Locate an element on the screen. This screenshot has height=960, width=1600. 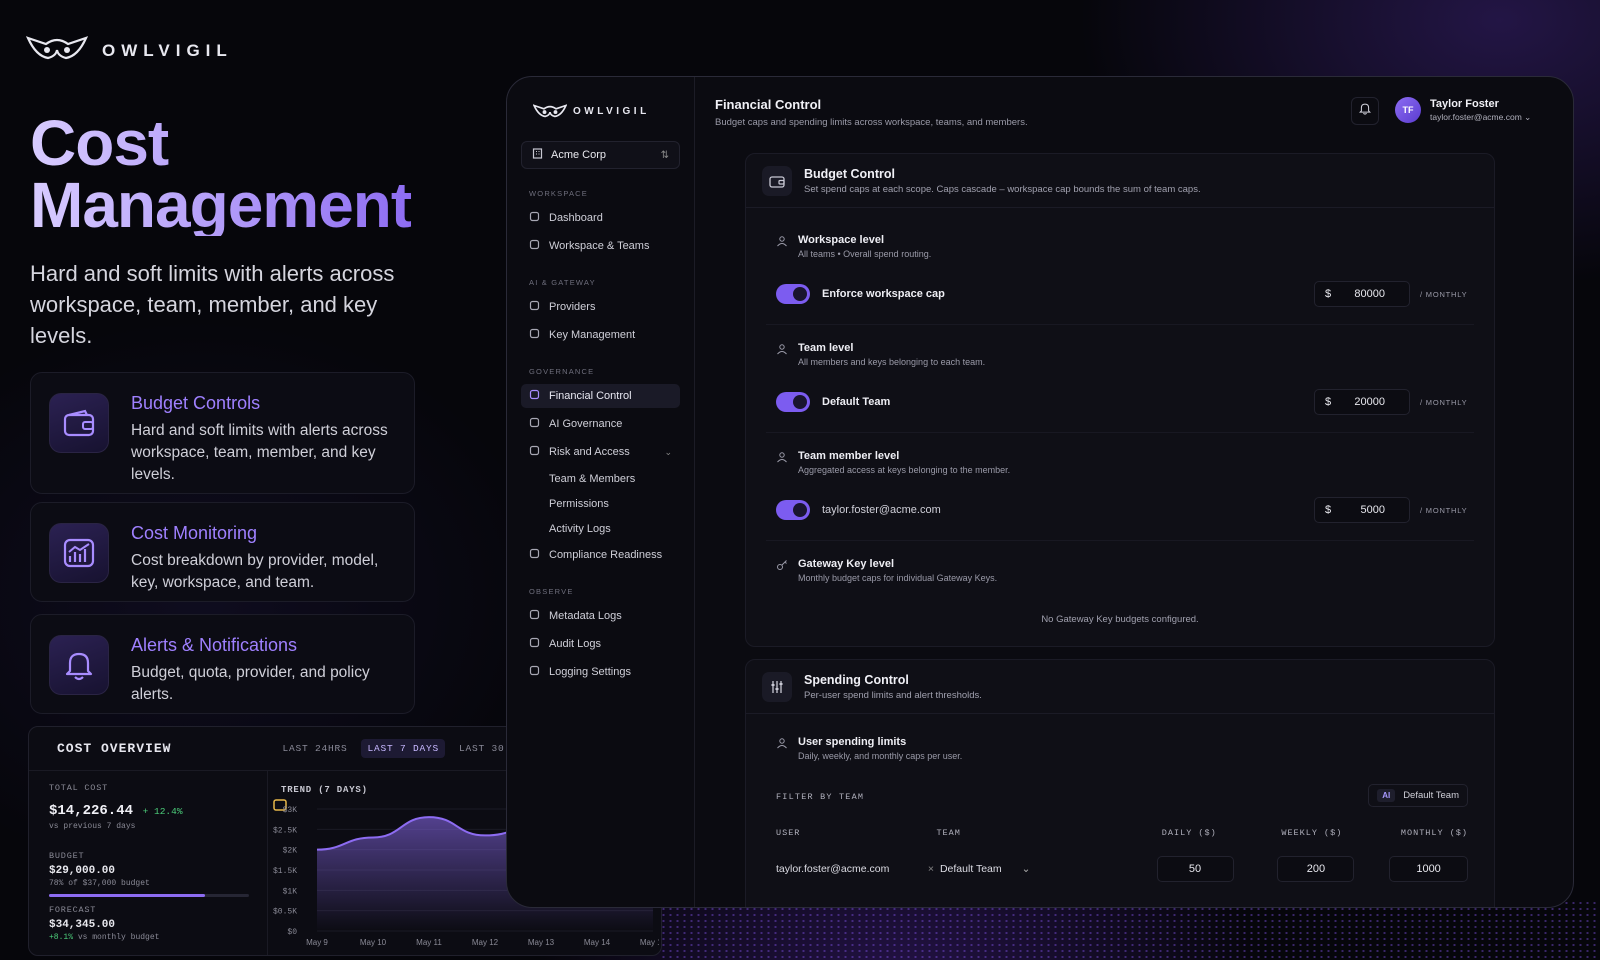
x-tick-label: May 11 is located at coordinates (429, 942).